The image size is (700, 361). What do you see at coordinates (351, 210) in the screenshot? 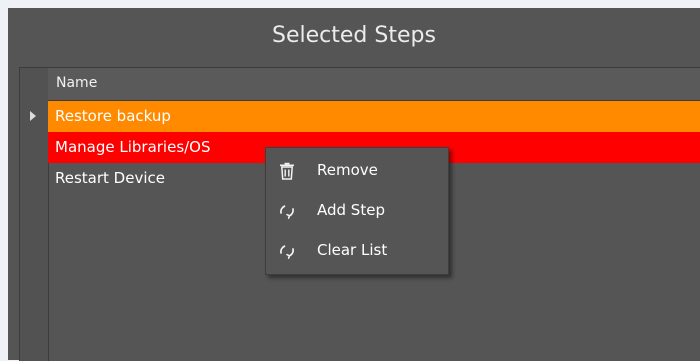
I see `menu-item-label: Add Step` at bounding box center [351, 210].